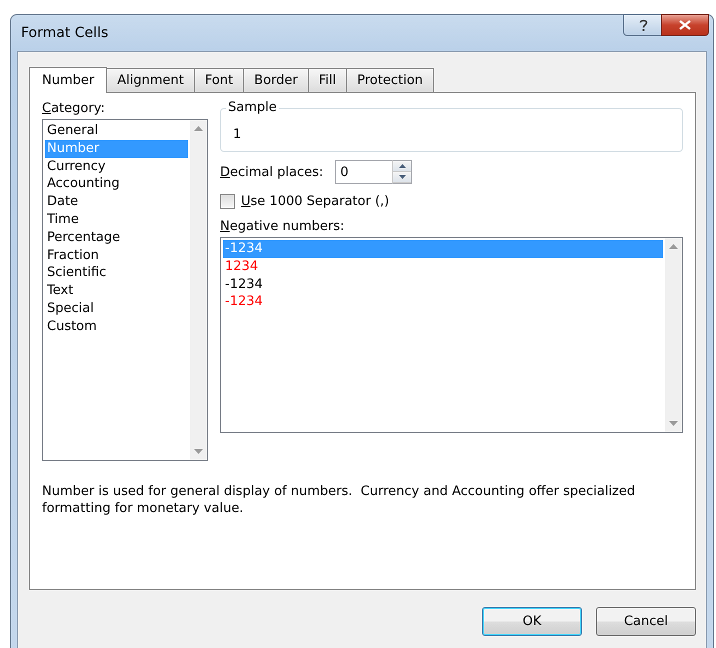 The width and height of the screenshot is (716, 648). I want to click on negative-numbers-label: Negative numbers:, so click(283, 226).